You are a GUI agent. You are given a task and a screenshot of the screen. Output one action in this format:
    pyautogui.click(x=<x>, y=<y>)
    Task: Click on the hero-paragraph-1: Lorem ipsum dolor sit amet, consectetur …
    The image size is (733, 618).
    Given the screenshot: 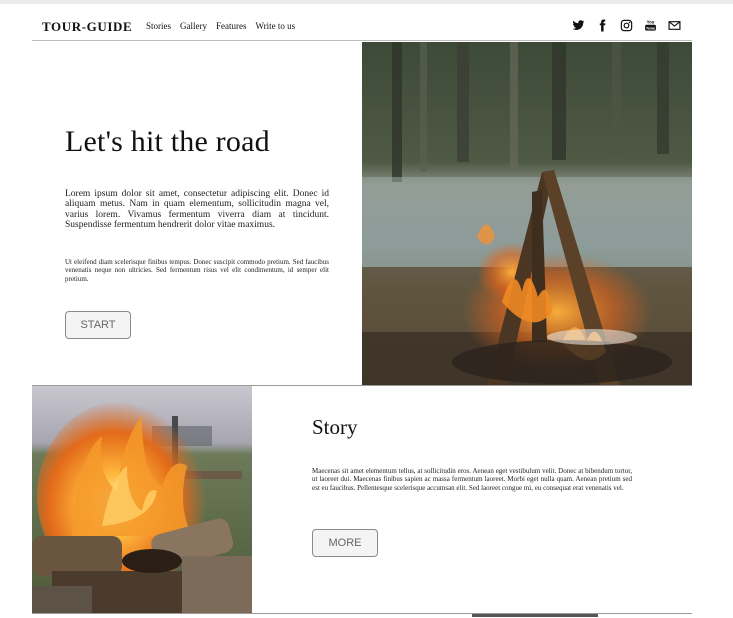 What is the action you would take?
    pyautogui.click(x=197, y=210)
    